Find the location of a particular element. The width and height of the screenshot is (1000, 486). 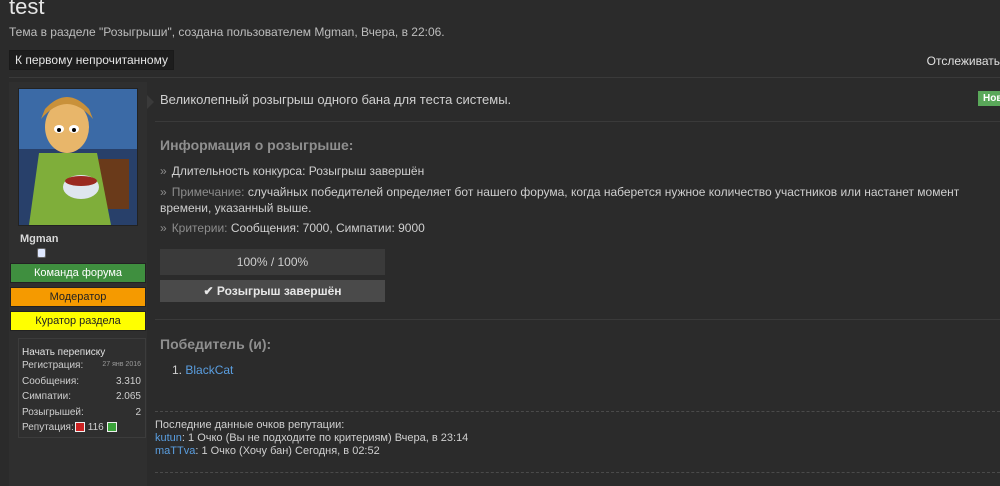

user-avatar is located at coordinates (78, 157).